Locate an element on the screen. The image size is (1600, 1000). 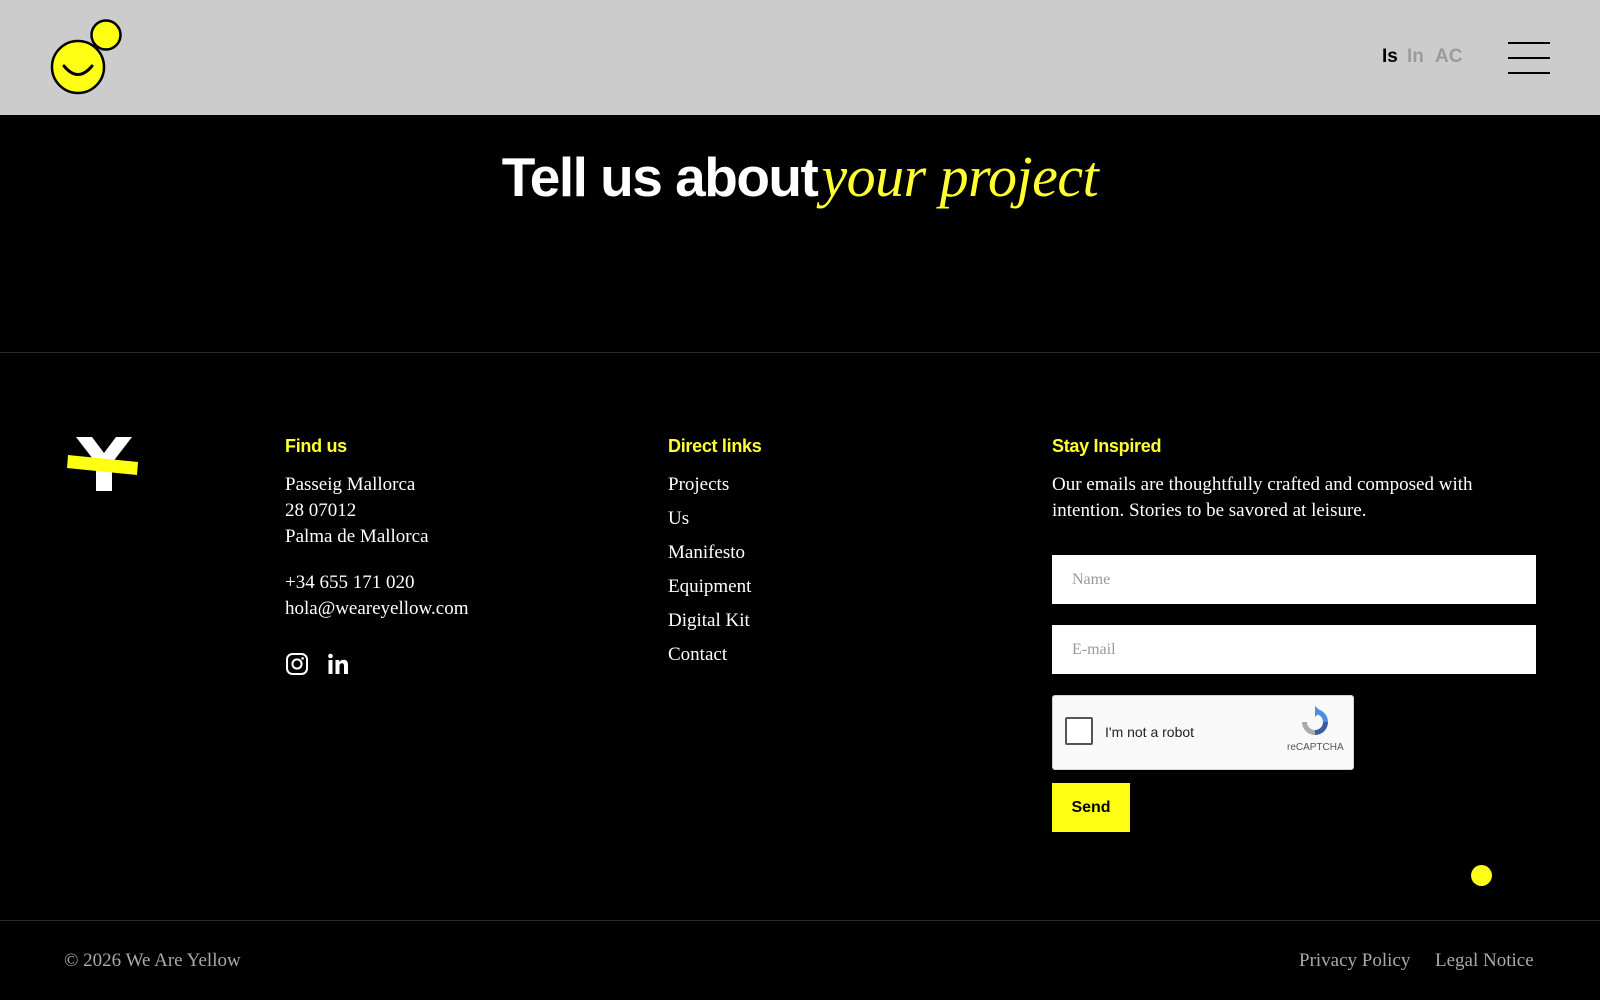
page-title: Tell us about your project is located at coordinates (800, 184).